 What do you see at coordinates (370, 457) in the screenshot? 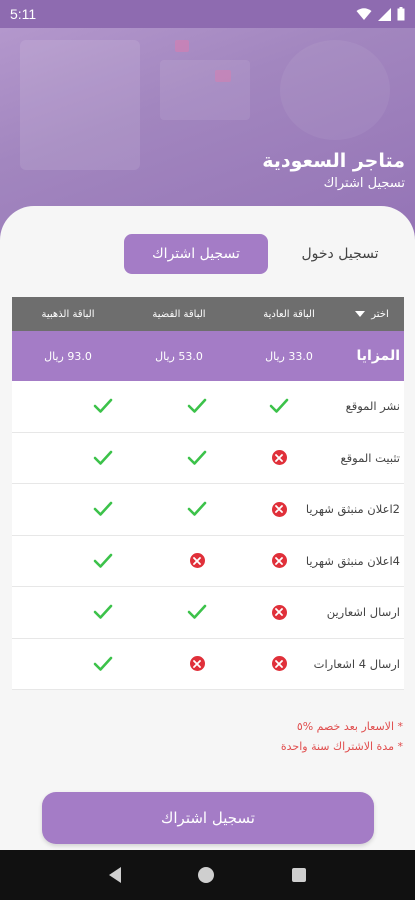
I see `feature-label: تثبيت الموقع` at bounding box center [370, 457].